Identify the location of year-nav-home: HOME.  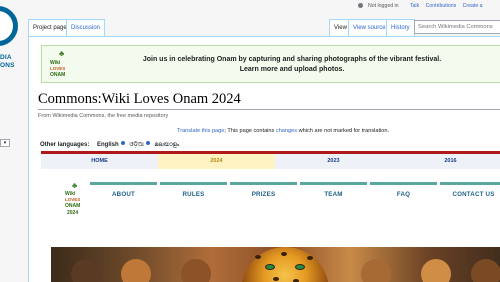
(99, 161).